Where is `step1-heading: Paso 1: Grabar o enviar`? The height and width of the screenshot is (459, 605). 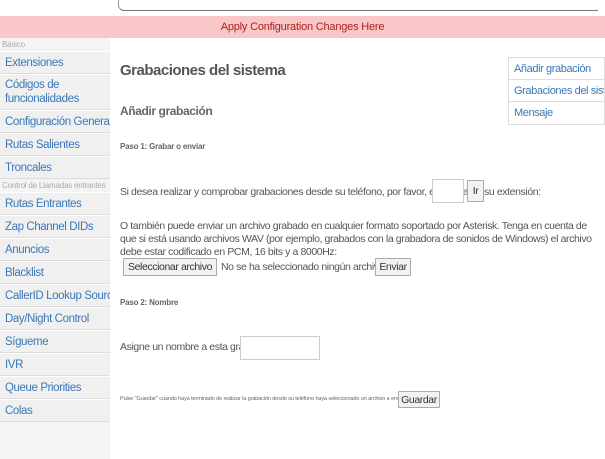 step1-heading: Paso 1: Grabar o enviar is located at coordinates (163, 146).